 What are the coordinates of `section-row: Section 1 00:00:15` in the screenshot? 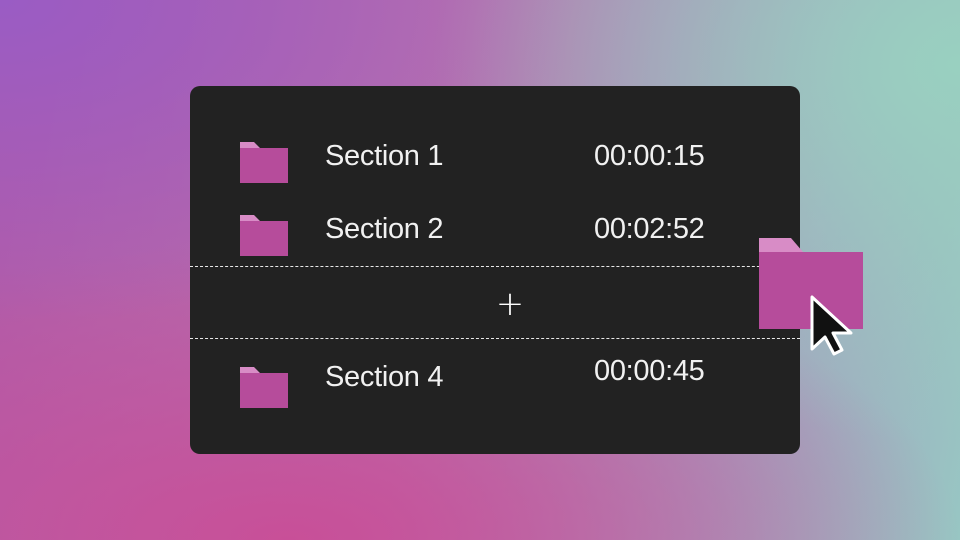 It's located at (495, 156).